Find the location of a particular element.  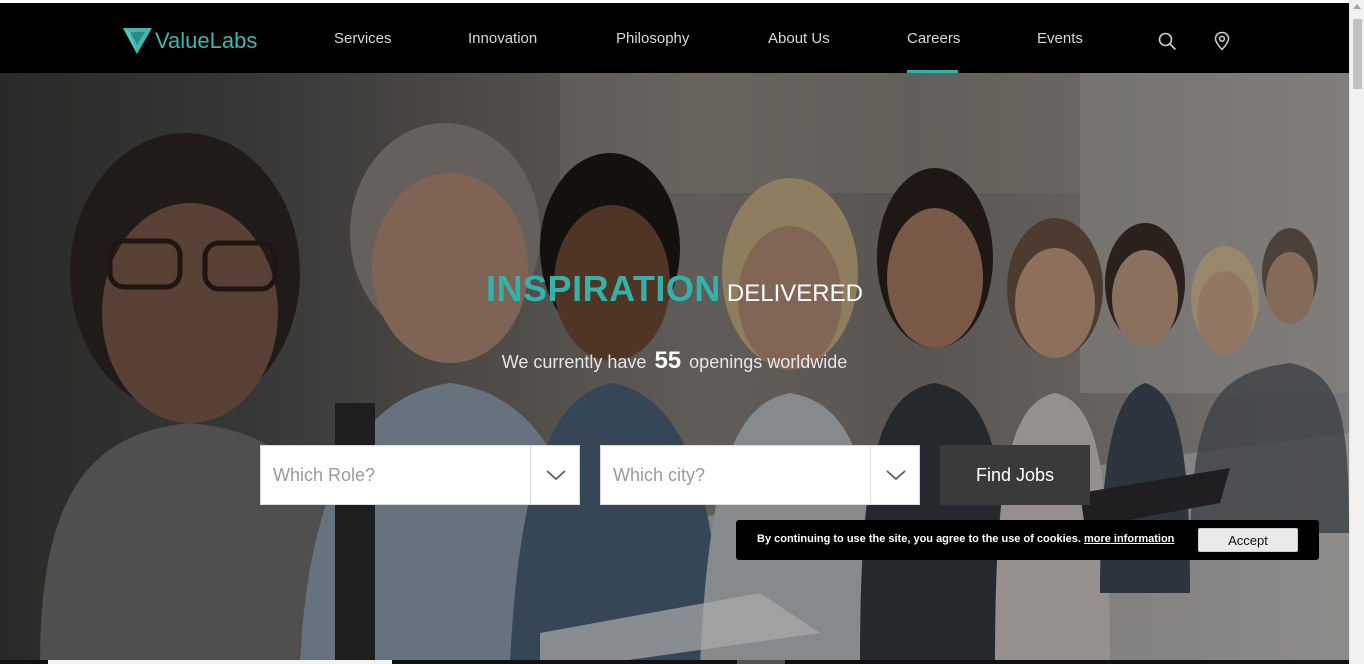

location-pin-icon is located at coordinates (1222, 41).